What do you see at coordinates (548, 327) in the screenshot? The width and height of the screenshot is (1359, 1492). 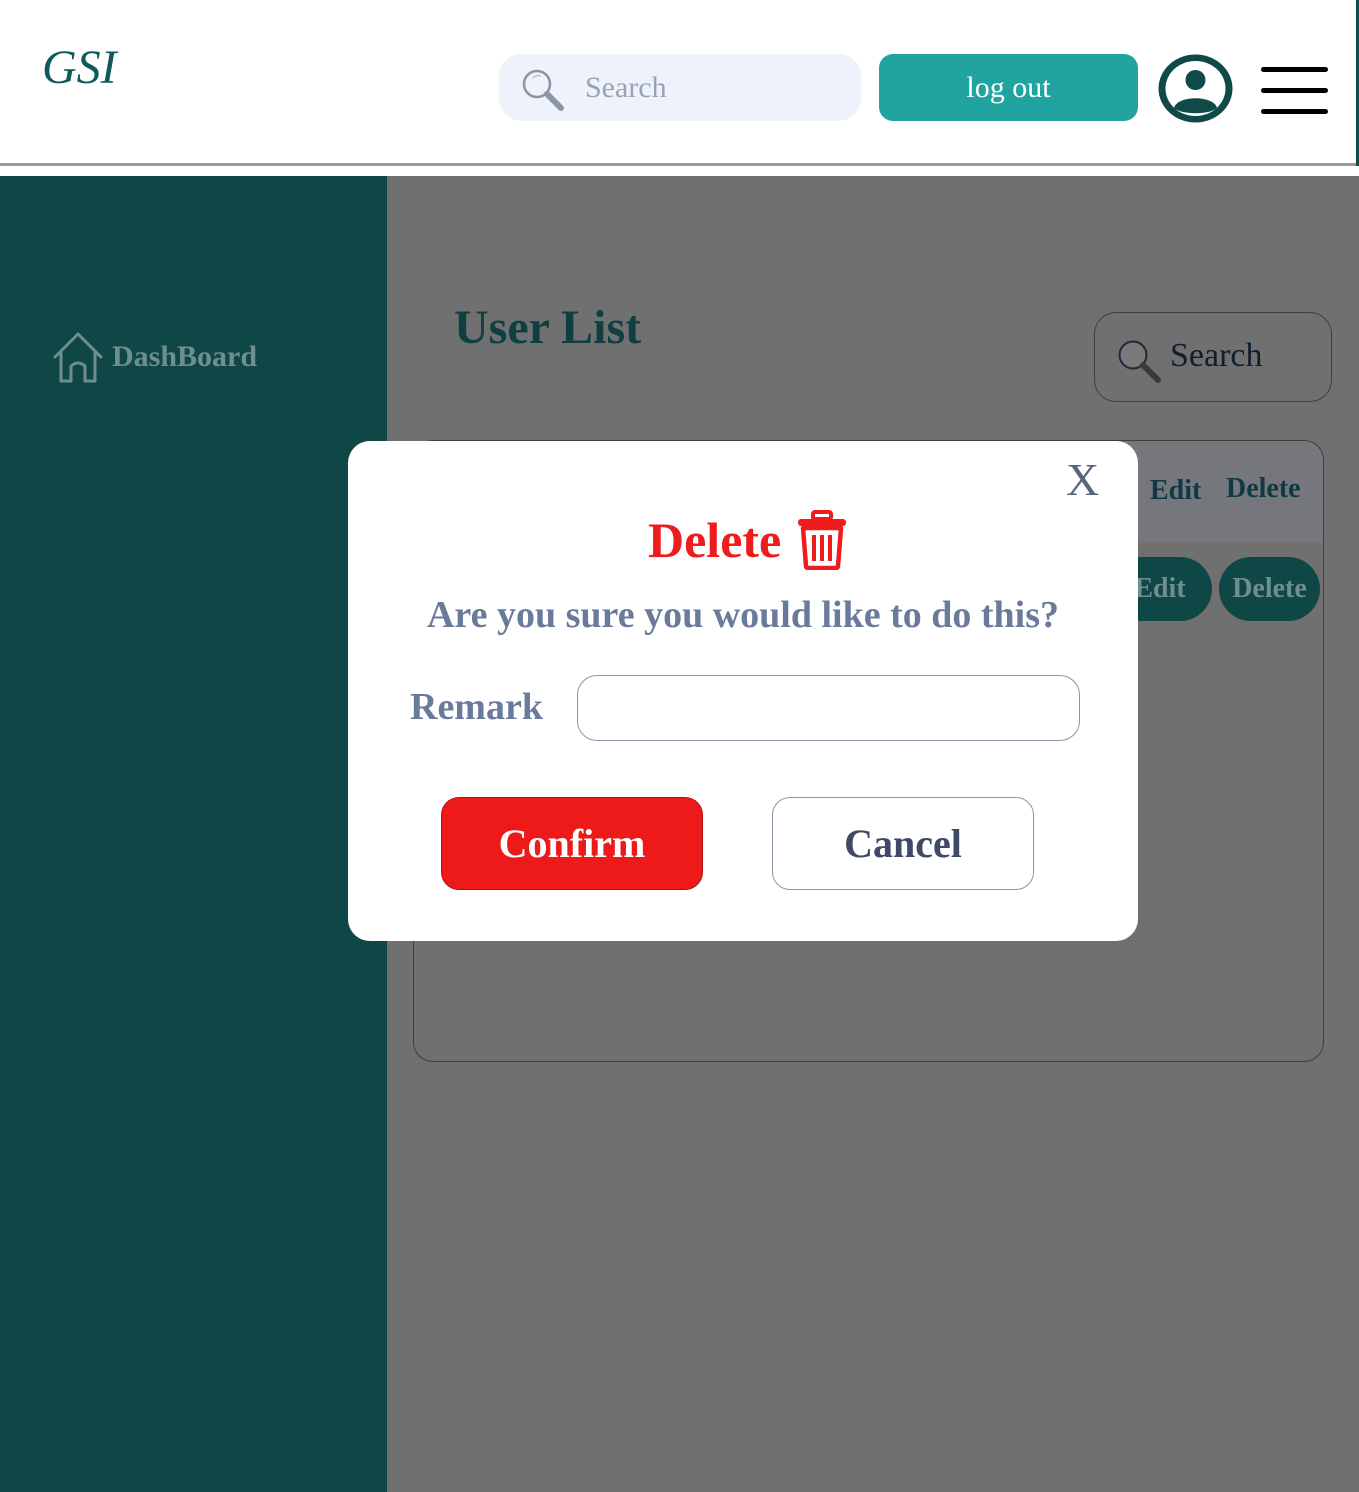 I see `page-title: User List` at bounding box center [548, 327].